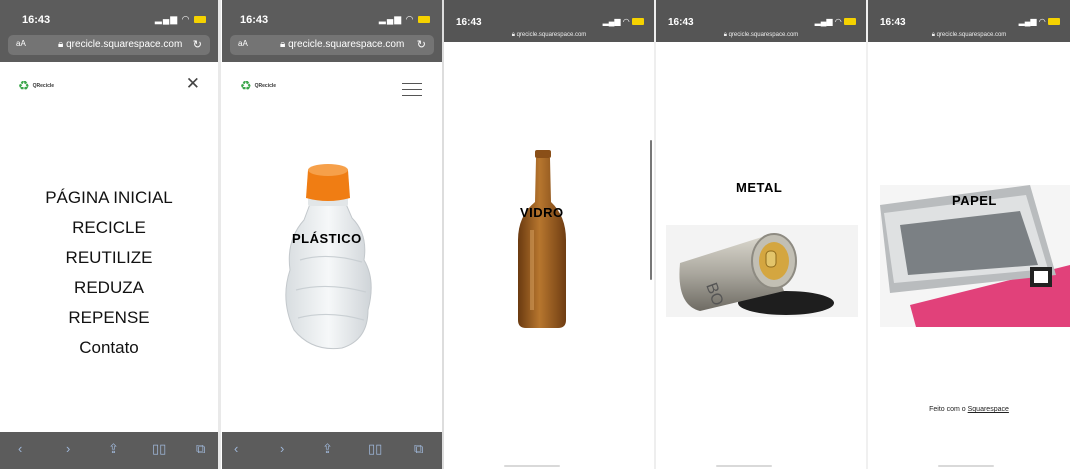 Image resolution: width=1070 pixels, height=469 pixels. I want to click on material-label-vidro: VIDRO, so click(542, 212).